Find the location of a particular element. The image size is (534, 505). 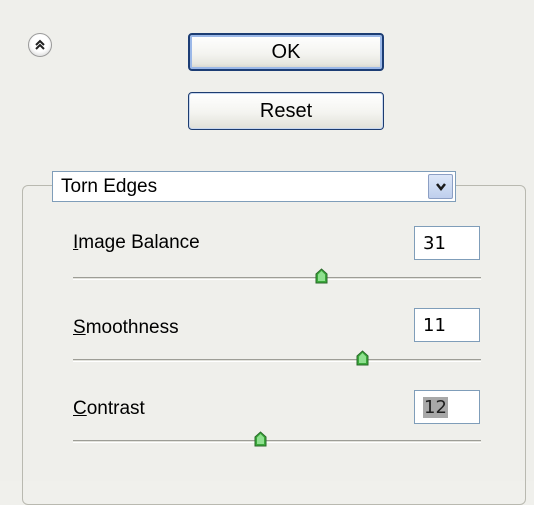

double-chevron-up-icon is located at coordinates (40, 45).